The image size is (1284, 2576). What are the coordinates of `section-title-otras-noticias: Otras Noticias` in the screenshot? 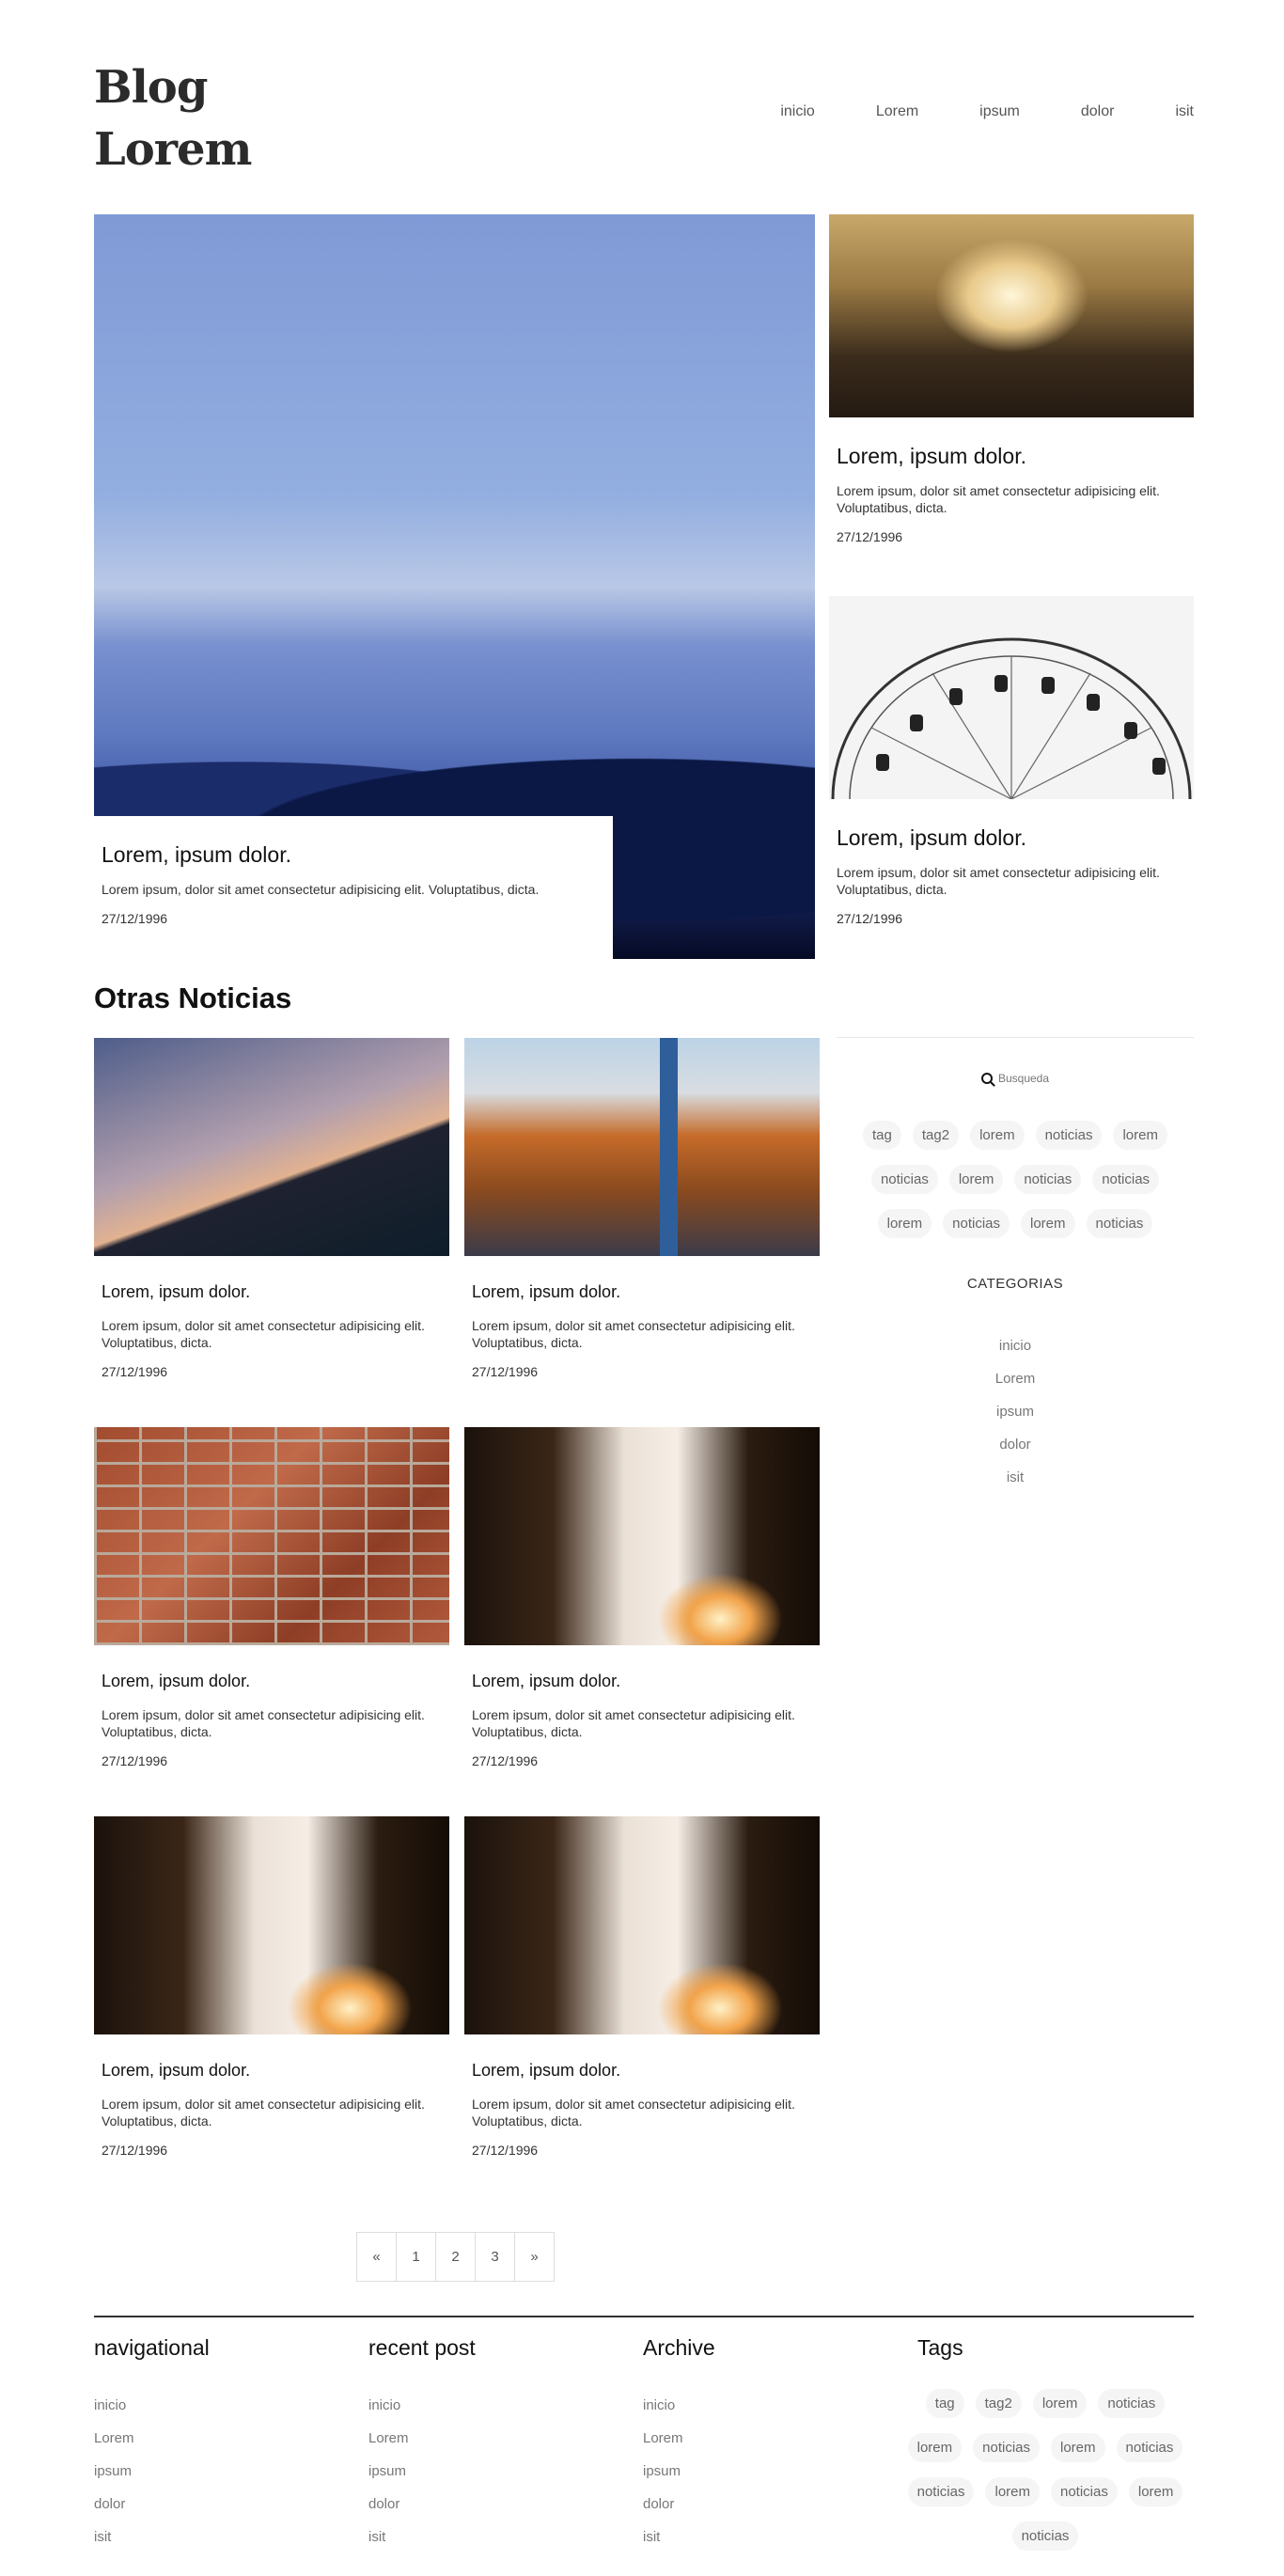 It's located at (193, 998).